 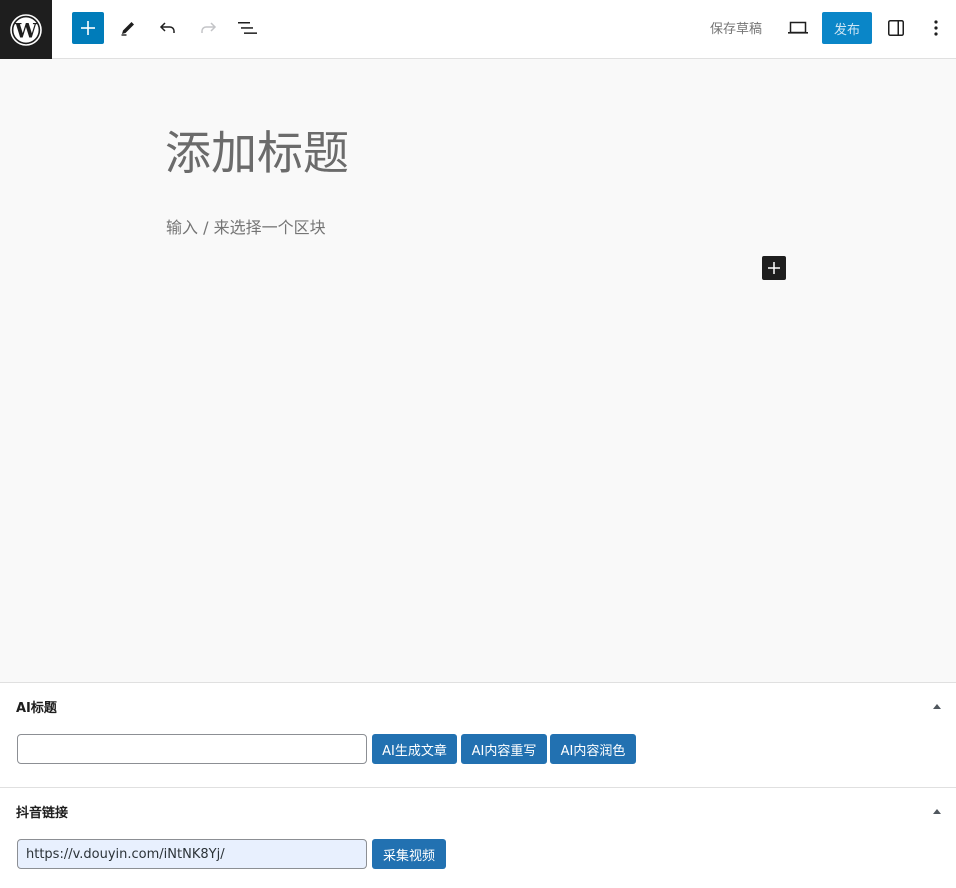 I want to click on douyin-url-input, so click(x=192, y=854).